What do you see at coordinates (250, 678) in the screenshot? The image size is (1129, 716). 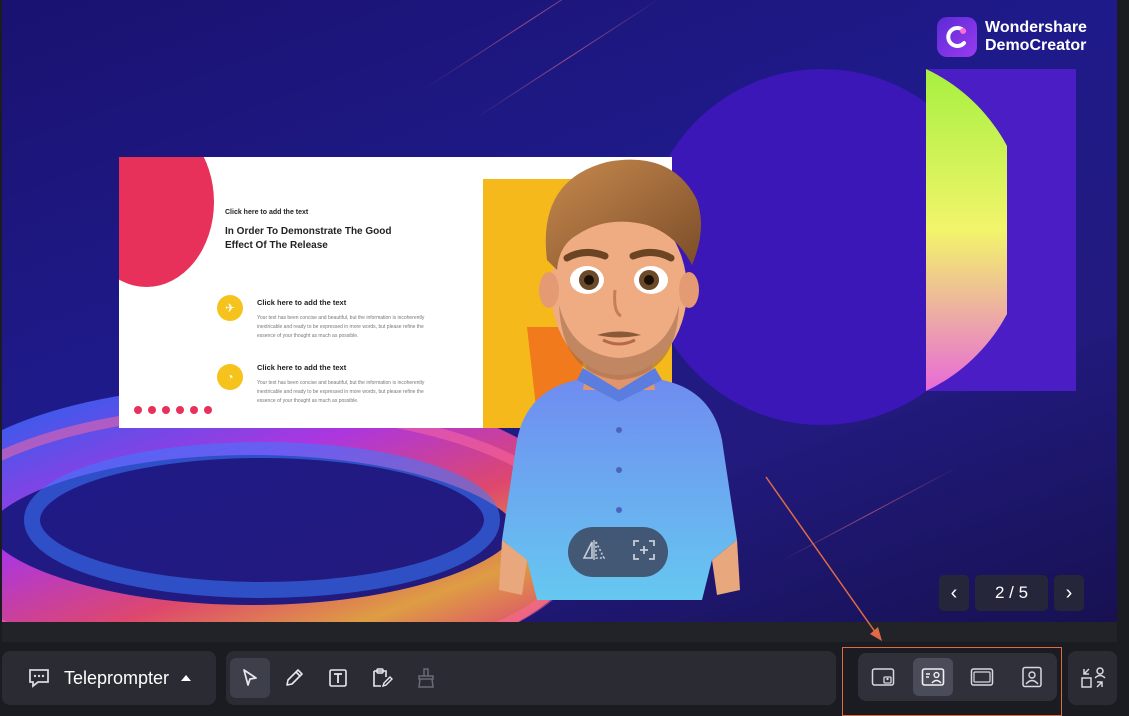 I see `cursor-icon` at bounding box center [250, 678].